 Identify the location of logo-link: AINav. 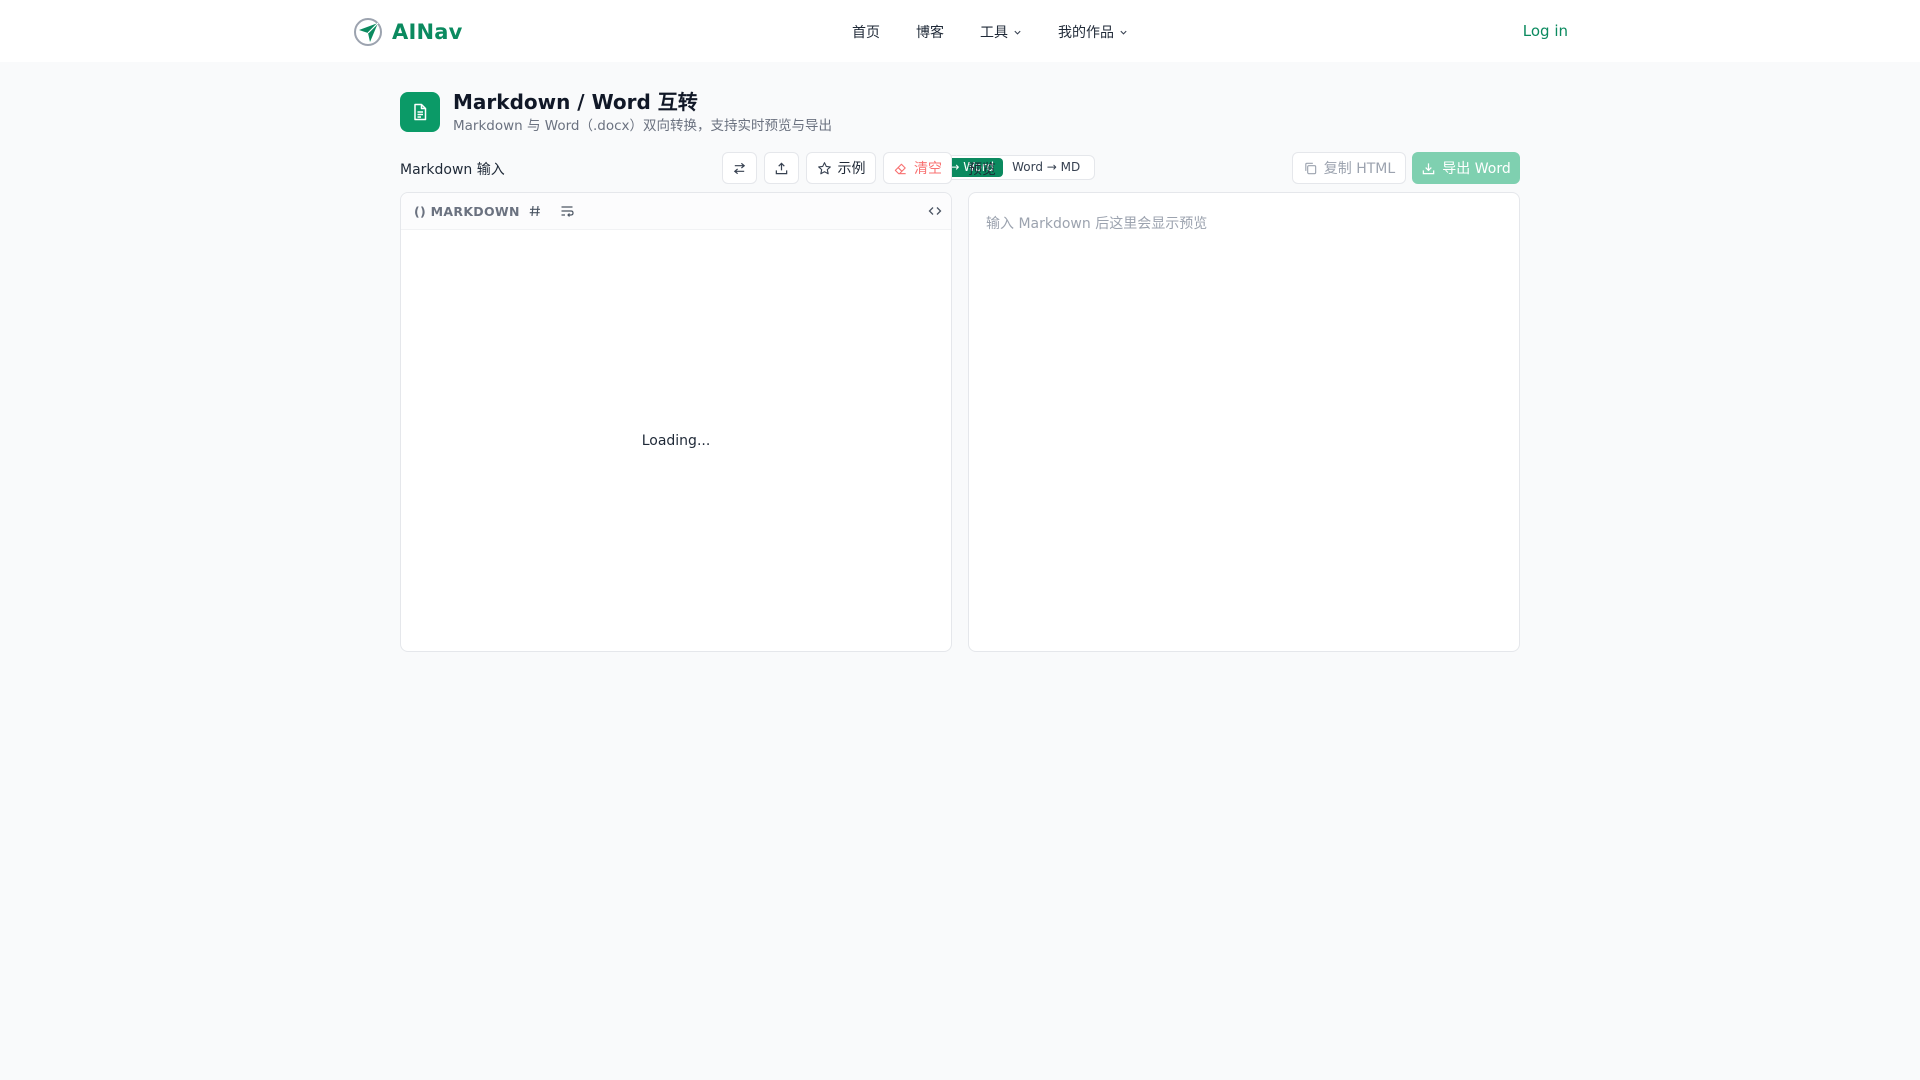
(408, 32).